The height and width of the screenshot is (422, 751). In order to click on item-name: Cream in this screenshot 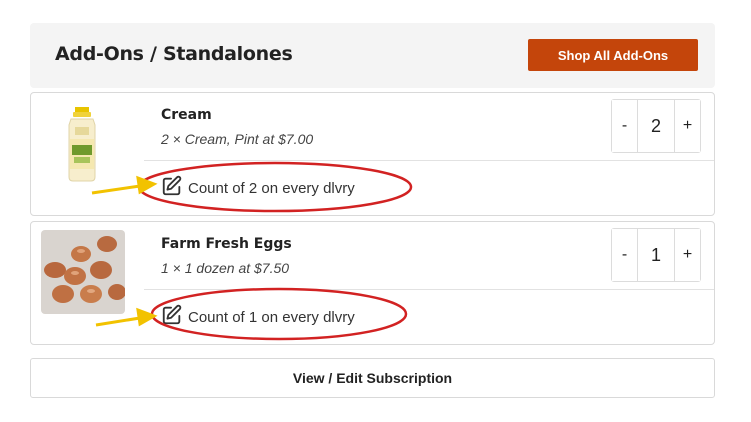, I will do `click(186, 115)`.